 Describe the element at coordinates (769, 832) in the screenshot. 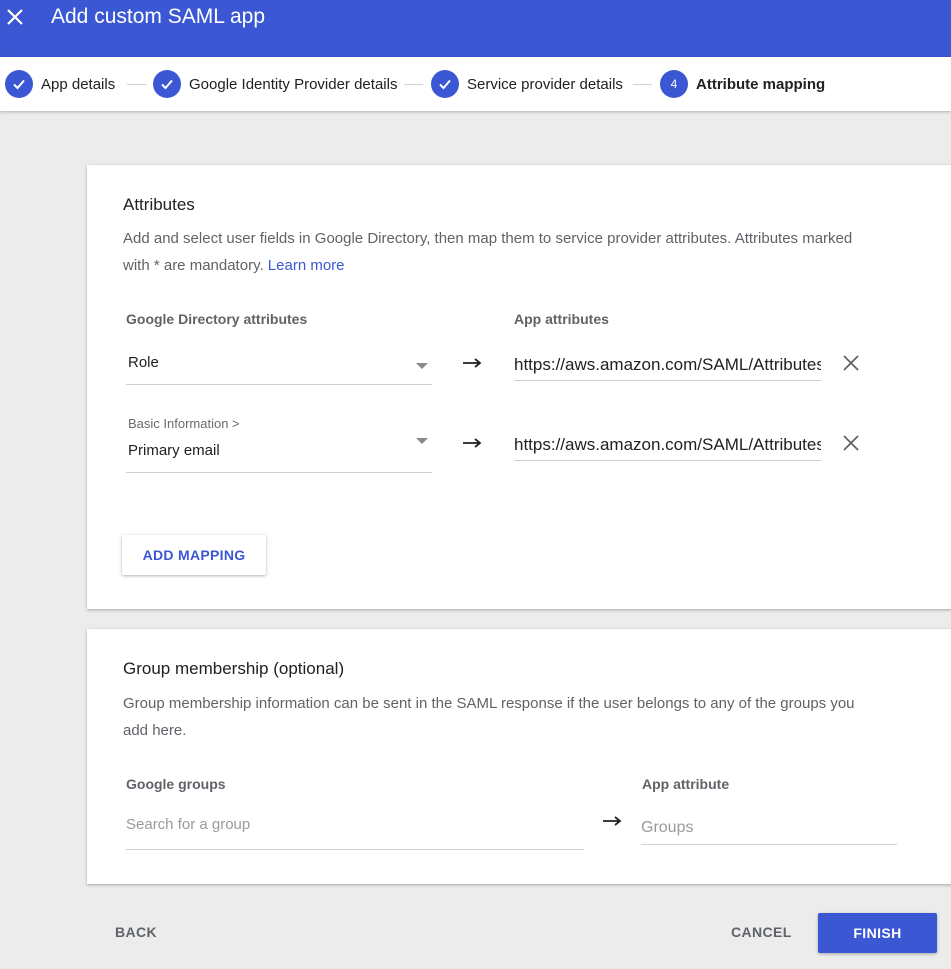

I see `groups-app-attribute-input: Groups` at that location.